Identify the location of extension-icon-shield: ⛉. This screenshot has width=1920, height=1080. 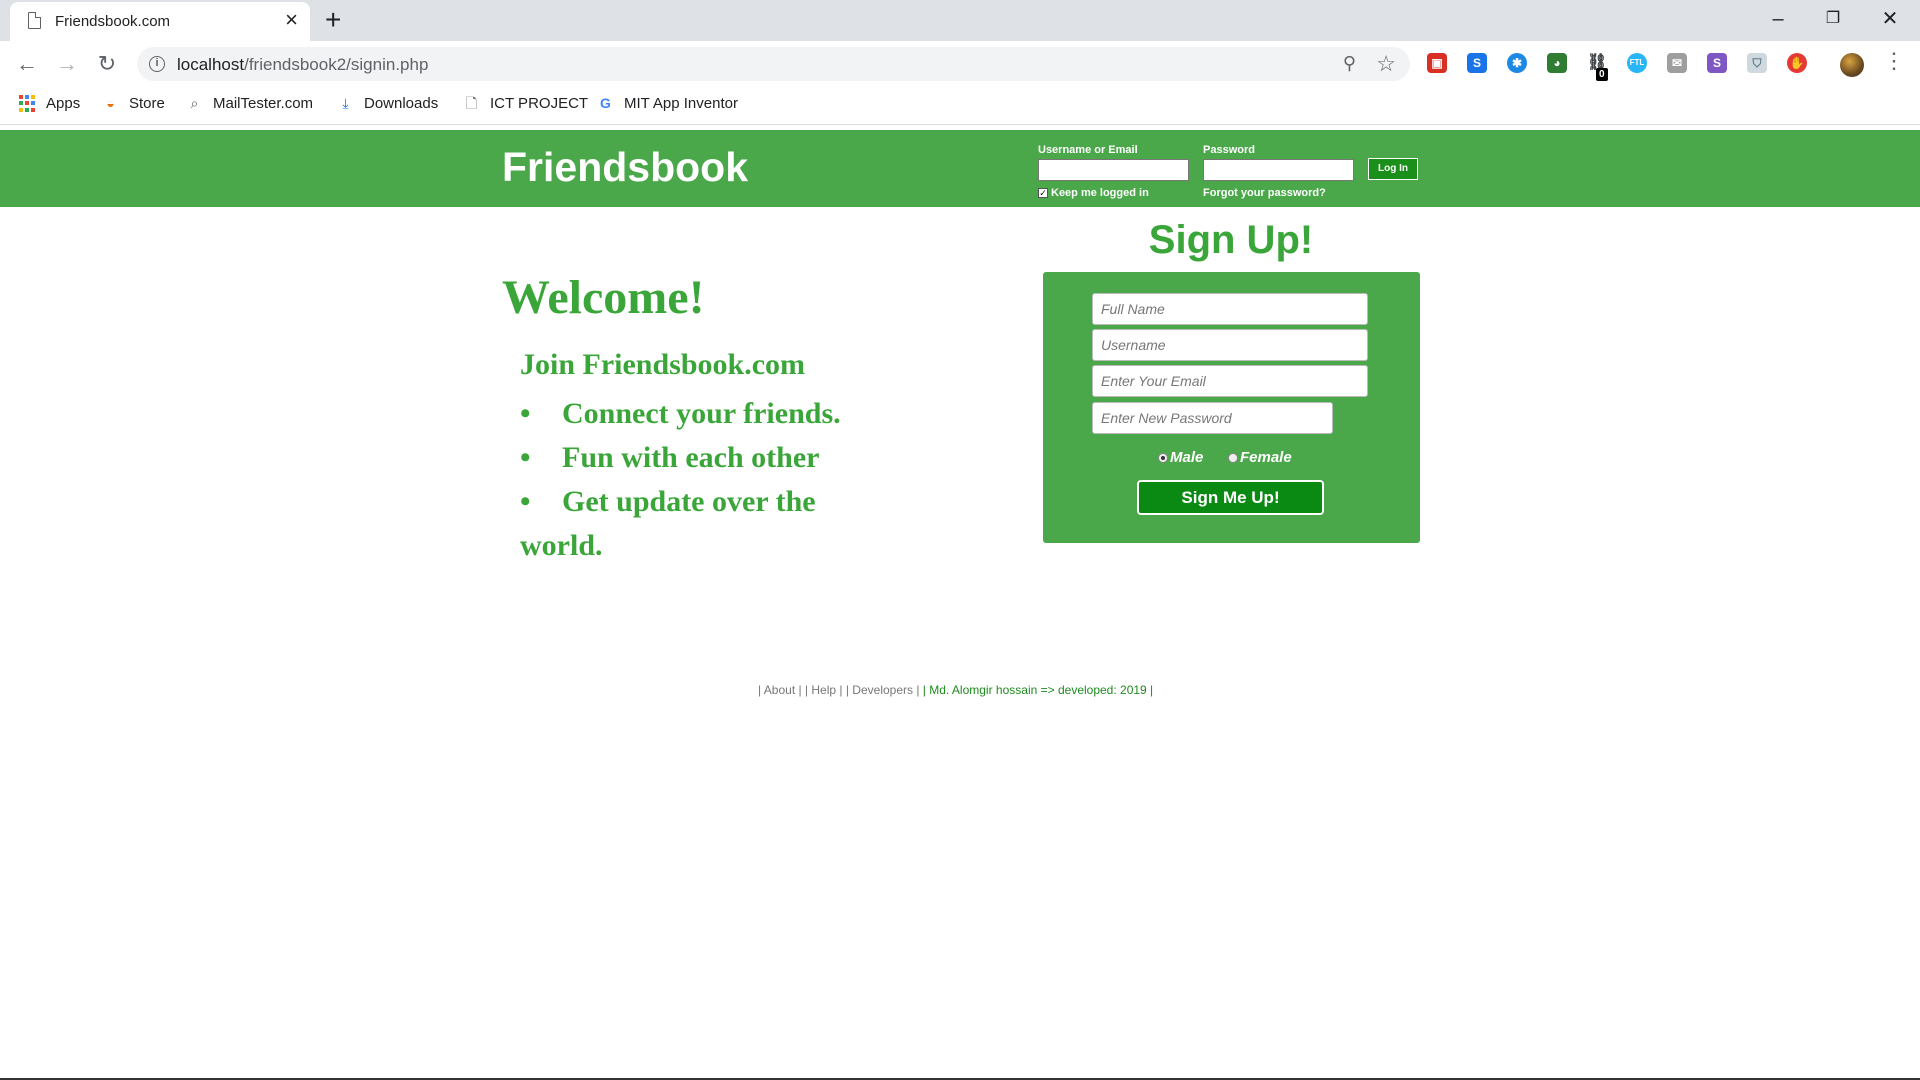
(1757, 63).